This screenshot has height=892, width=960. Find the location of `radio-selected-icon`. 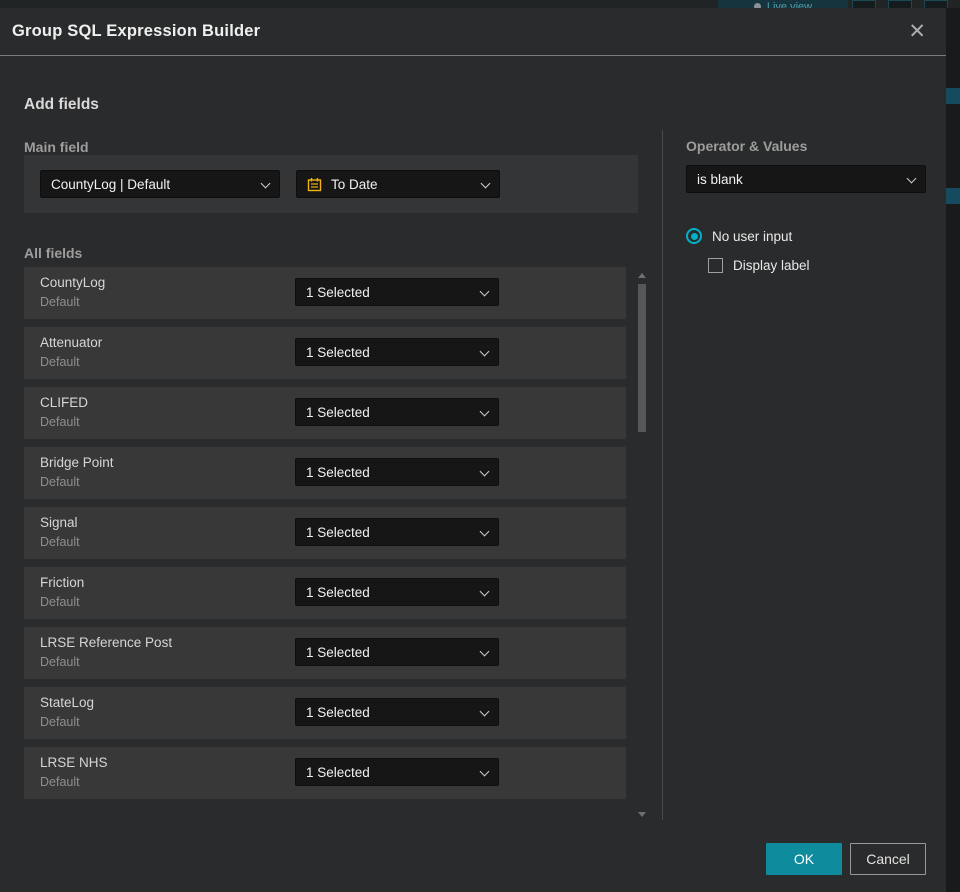

radio-selected-icon is located at coordinates (694, 236).